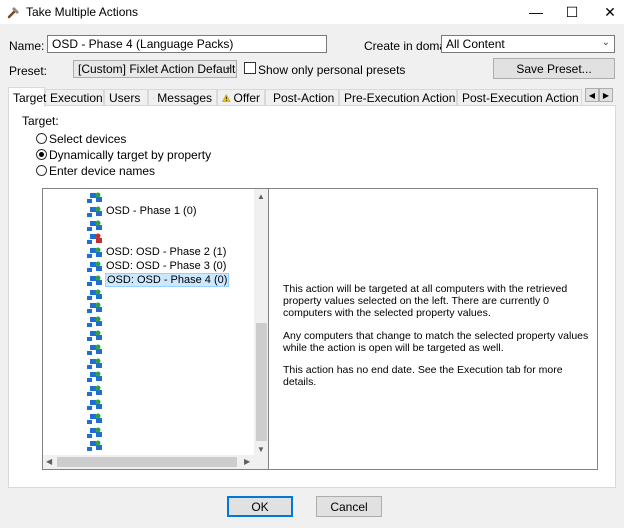  I want to click on scroll-down-icon: ▼, so click(261, 449).